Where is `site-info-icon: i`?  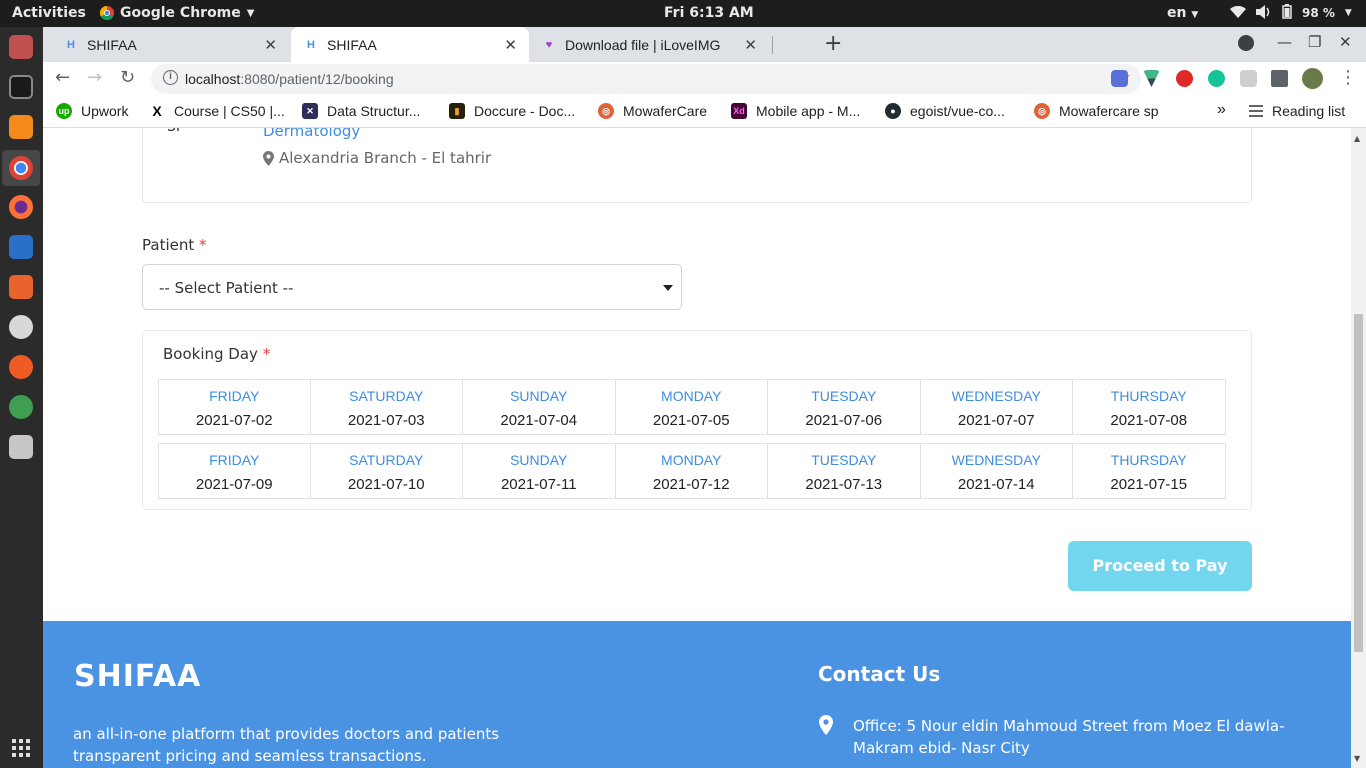
site-info-icon: i is located at coordinates (170, 77).